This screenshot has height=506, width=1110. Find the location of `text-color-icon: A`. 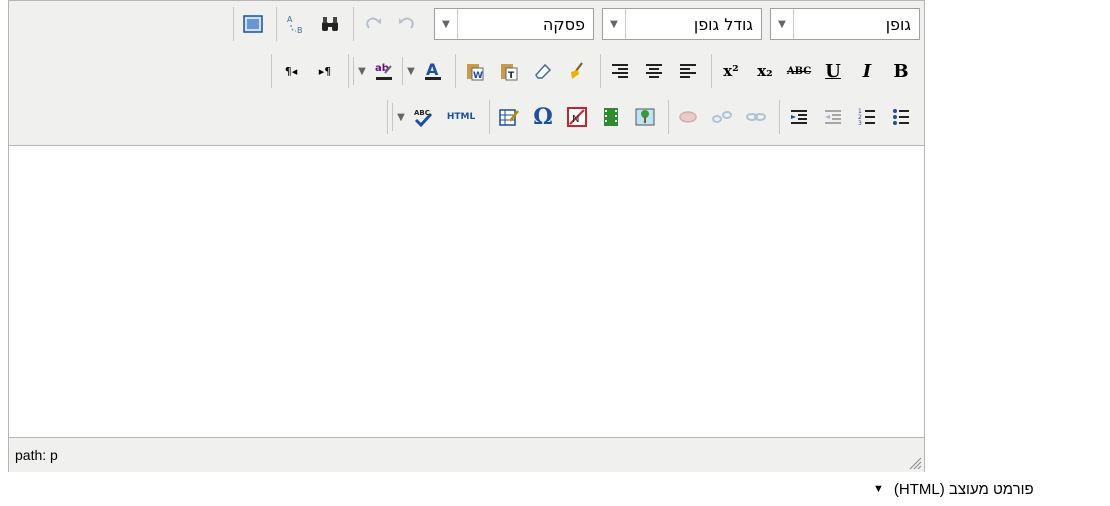

text-color-icon: A is located at coordinates (433, 70).